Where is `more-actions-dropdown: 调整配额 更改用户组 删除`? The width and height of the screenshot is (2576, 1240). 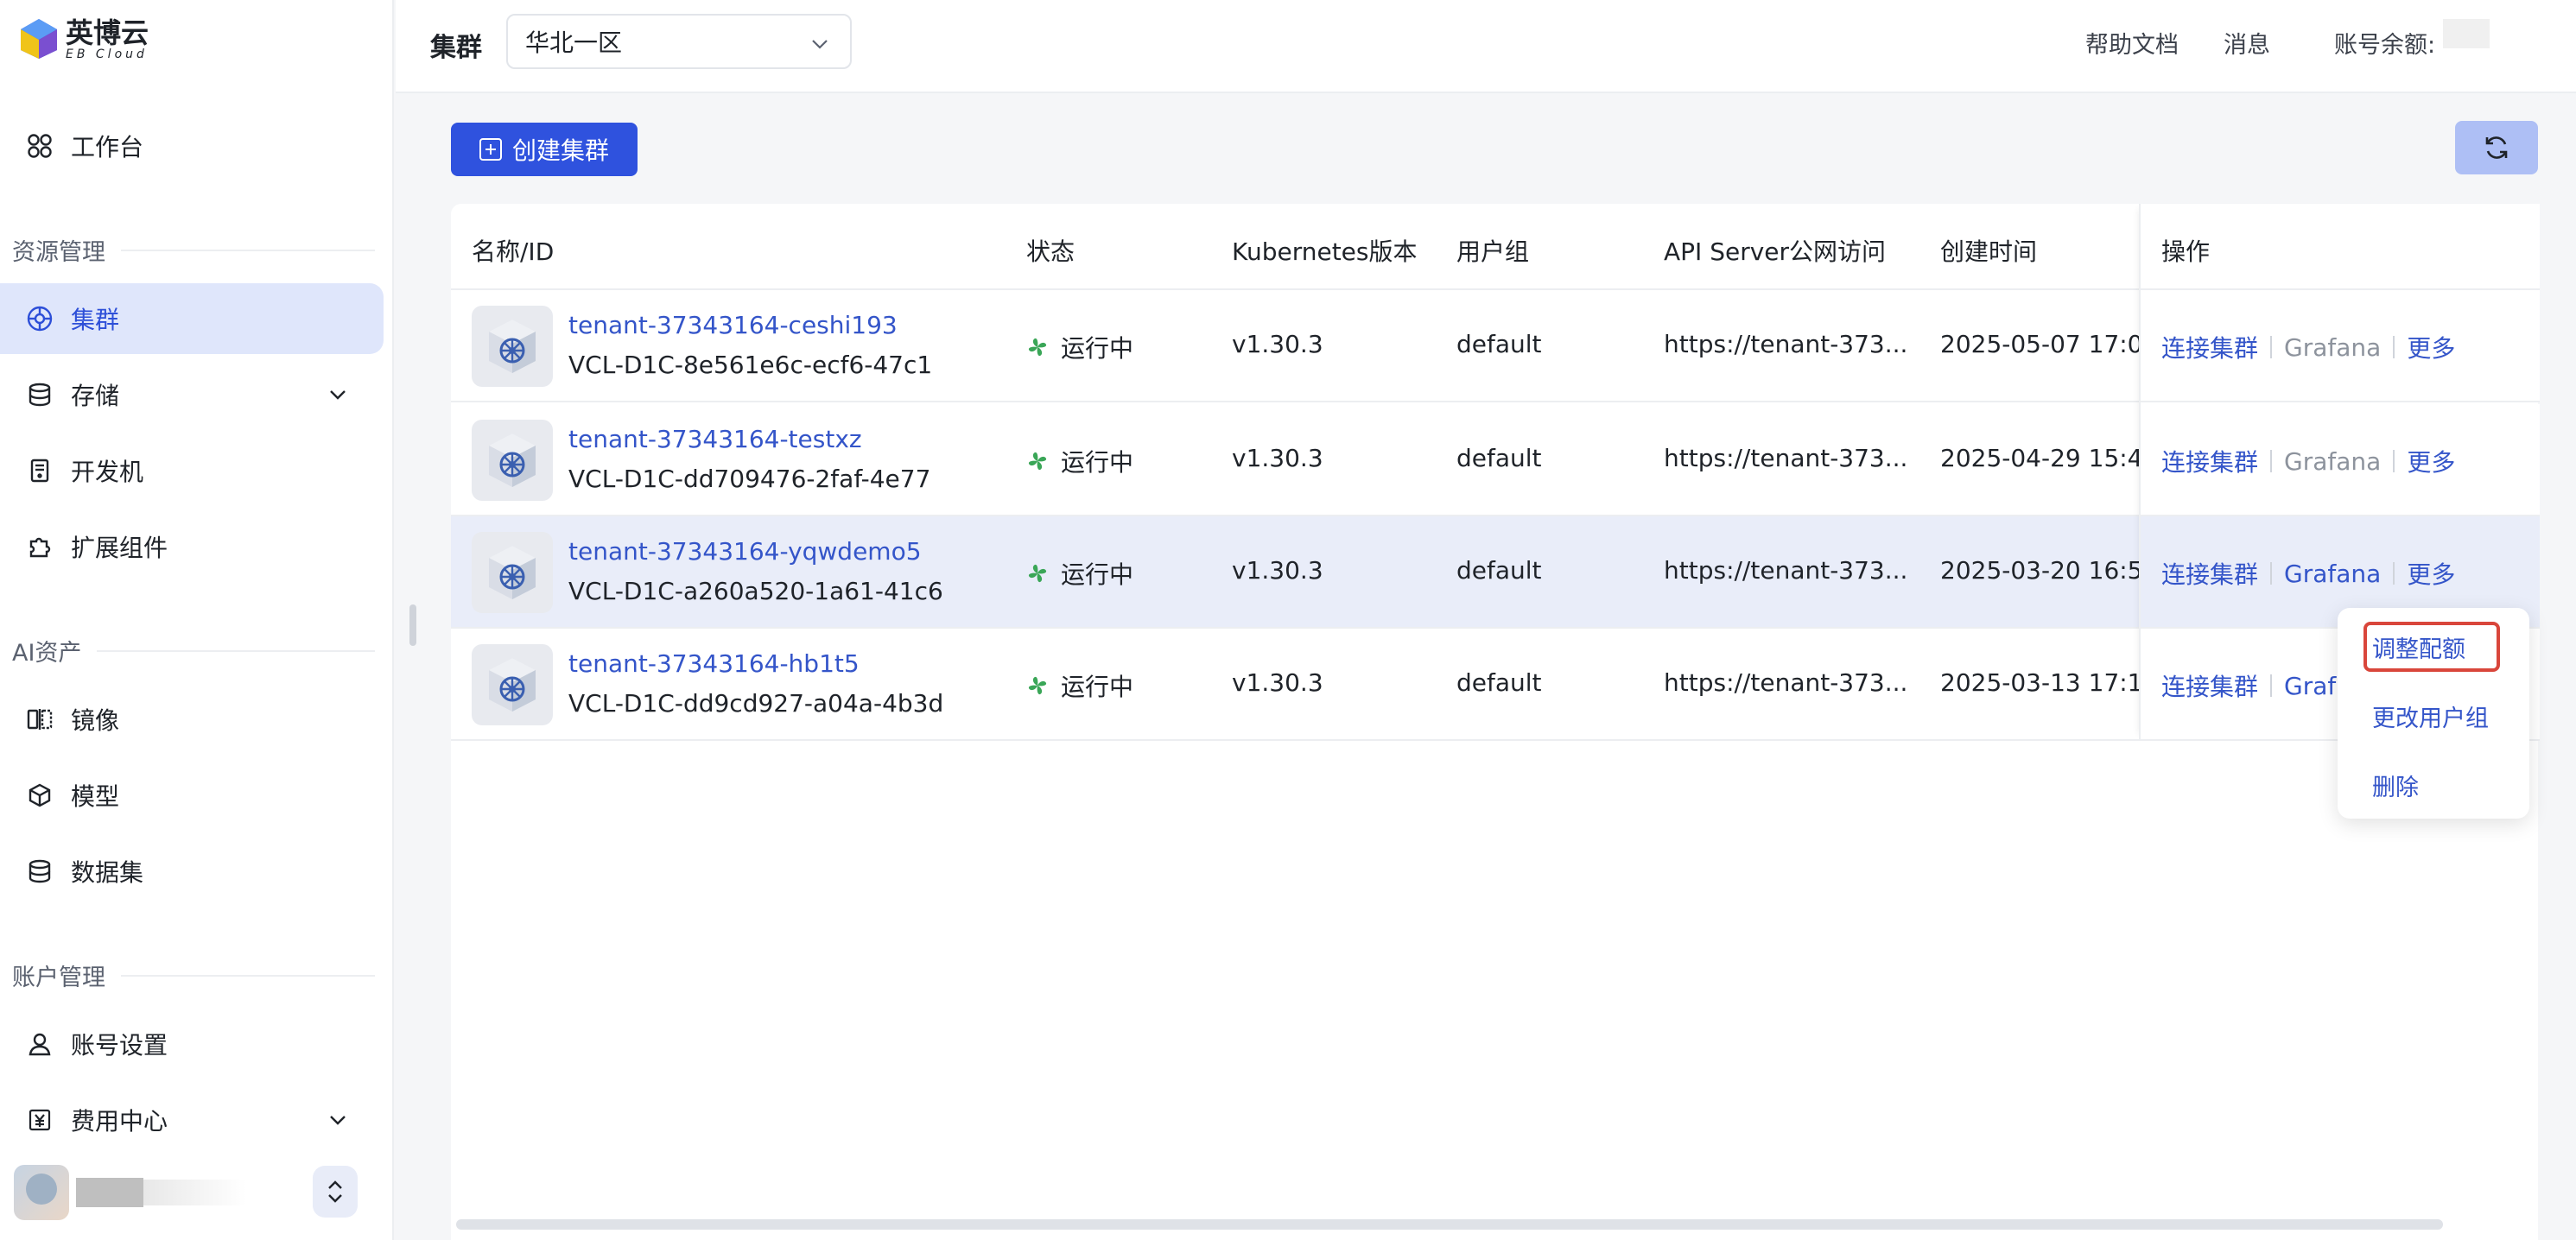
more-actions-dropdown: 调整配额 更改用户组 删除 is located at coordinates (2433, 713).